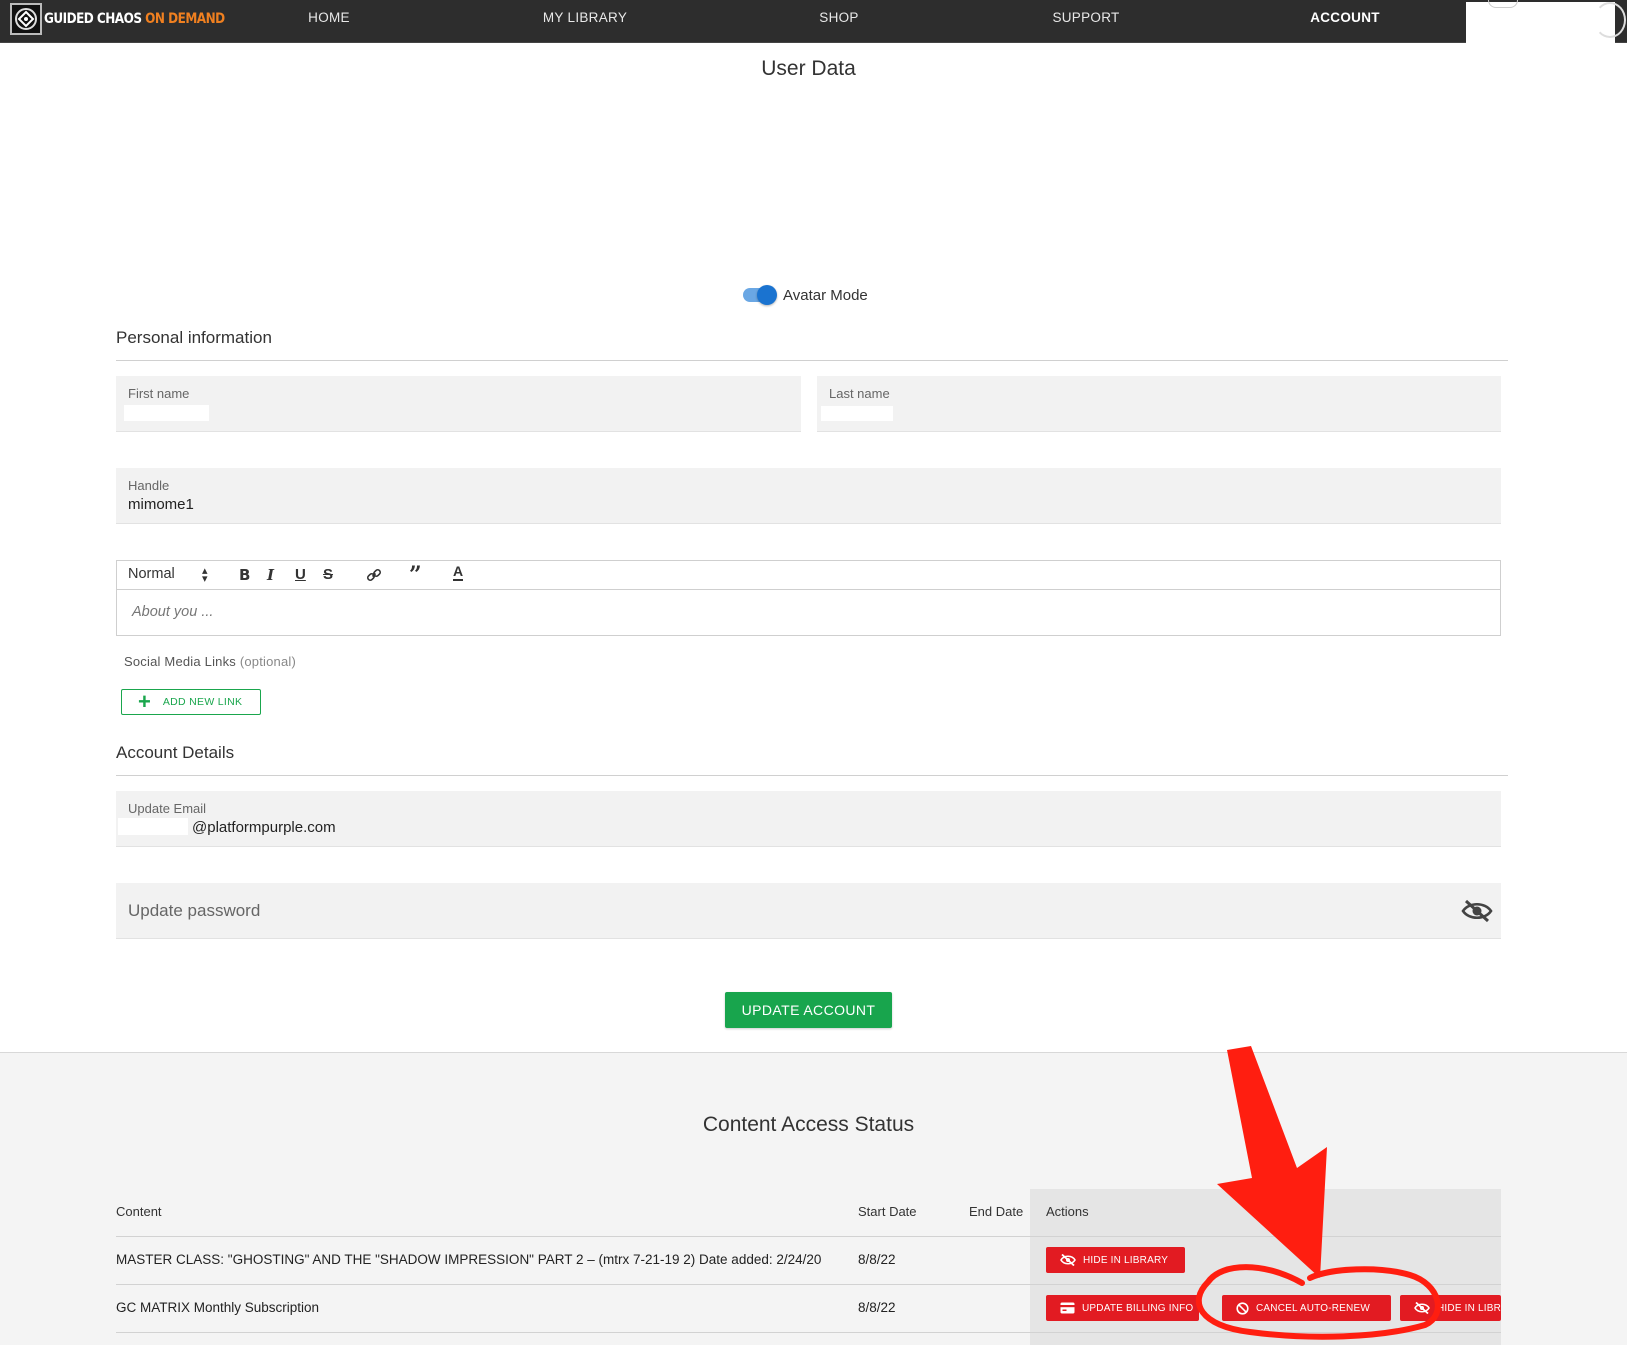  I want to click on cancel-auto-renew-button: CANCEL AUTO-RENEW, so click(1306, 1308).